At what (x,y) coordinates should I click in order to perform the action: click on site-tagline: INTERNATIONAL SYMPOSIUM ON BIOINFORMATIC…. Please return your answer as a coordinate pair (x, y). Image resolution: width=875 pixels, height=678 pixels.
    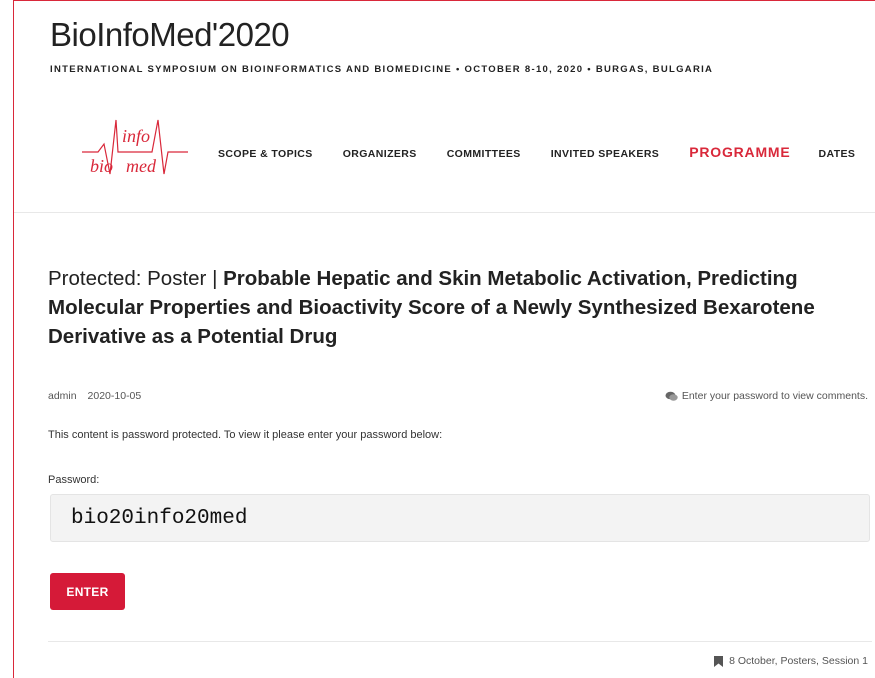
    Looking at the image, I should click on (382, 69).